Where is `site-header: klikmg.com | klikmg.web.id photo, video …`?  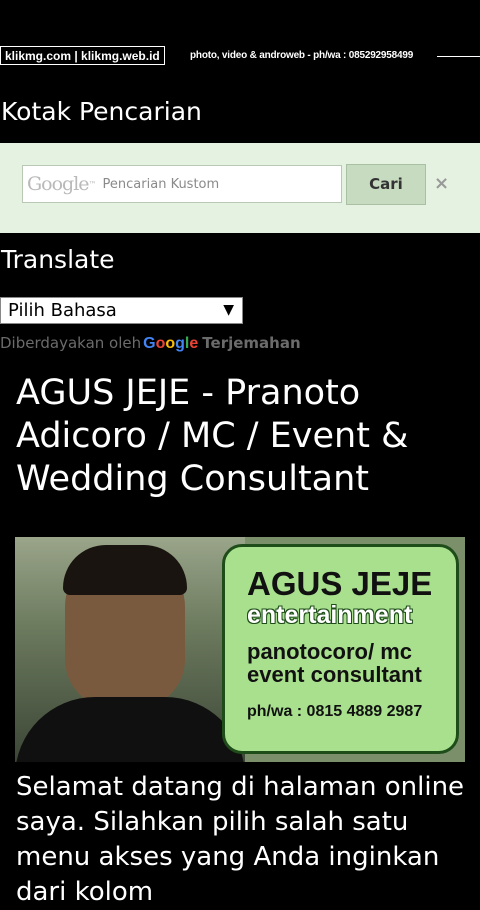 site-header: klikmg.com | klikmg.web.id photo, video … is located at coordinates (240, 57).